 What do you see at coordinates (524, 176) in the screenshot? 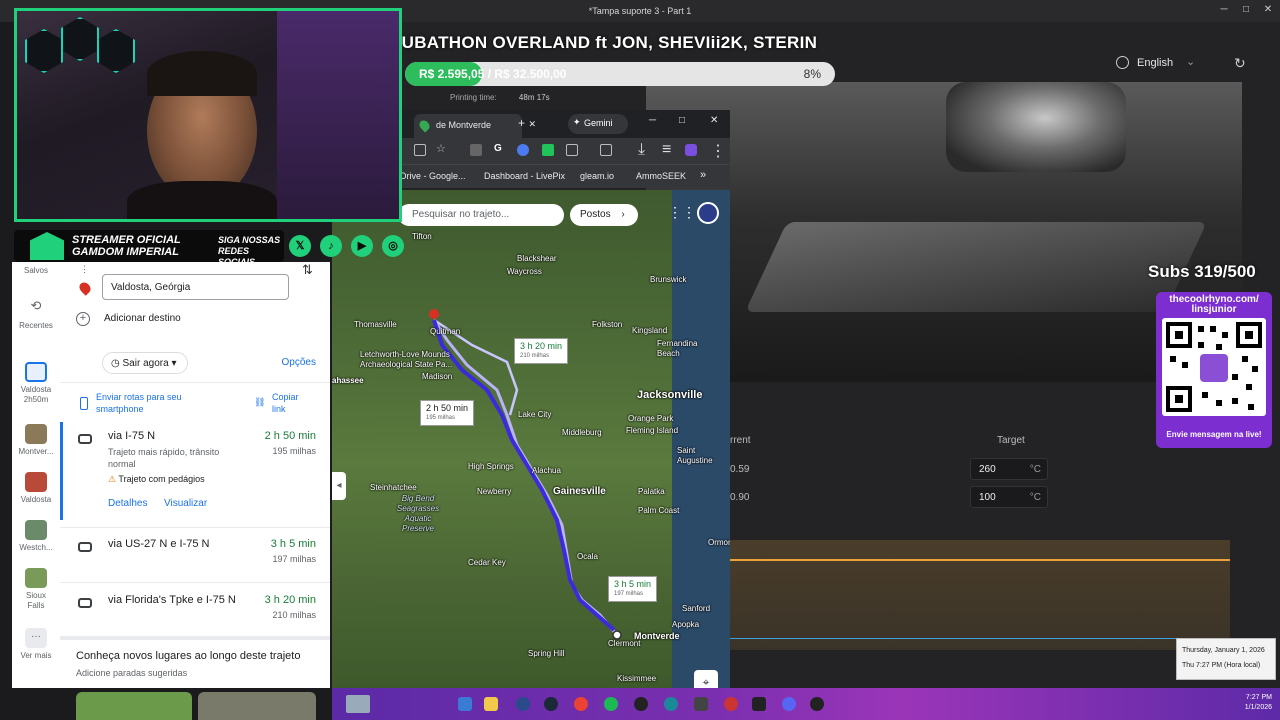
I see `bookmark-livepix: Dashboard - LivePix` at bounding box center [524, 176].